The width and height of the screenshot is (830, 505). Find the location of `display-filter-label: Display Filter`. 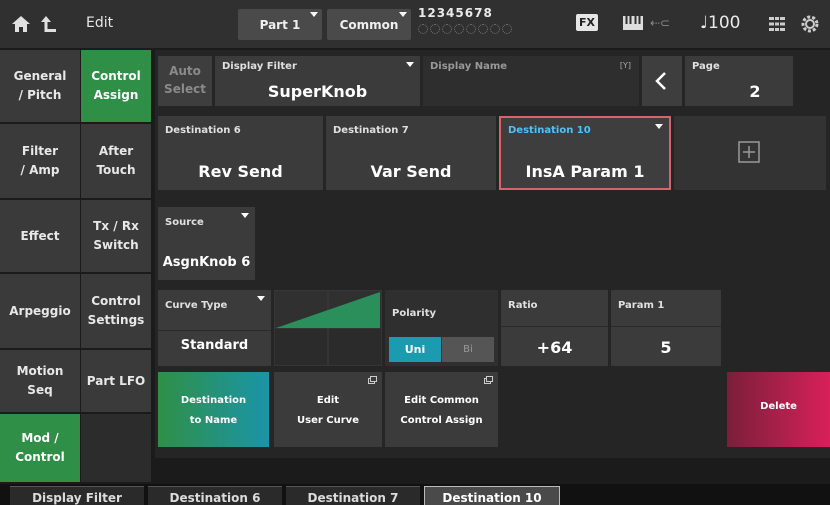

display-filter-label: Display Filter is located at coordinates (259, 66).